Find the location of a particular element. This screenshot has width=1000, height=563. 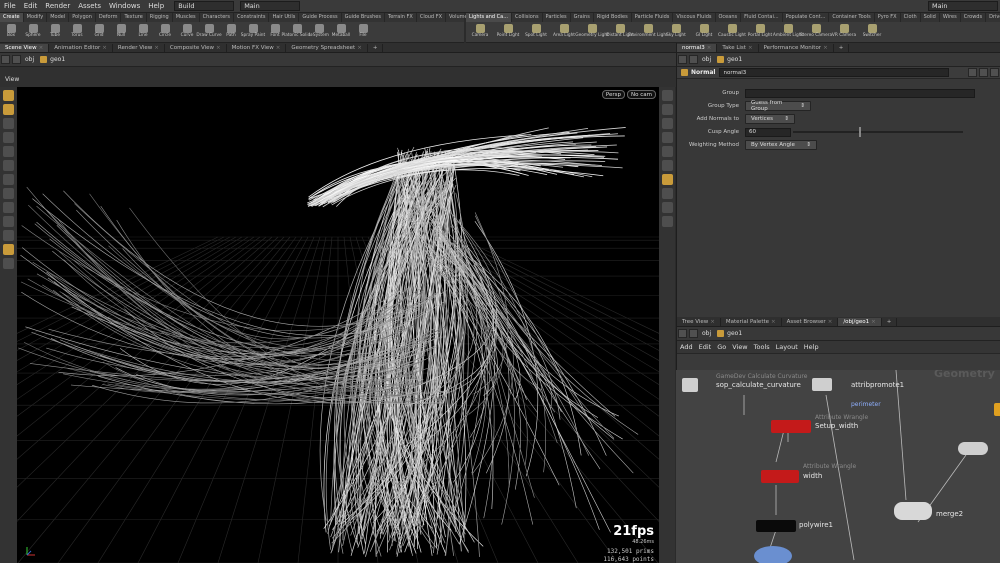

tab-geometry-spreadsheet: Geometry Spreadsheet × is located at coordinates (327, 48).